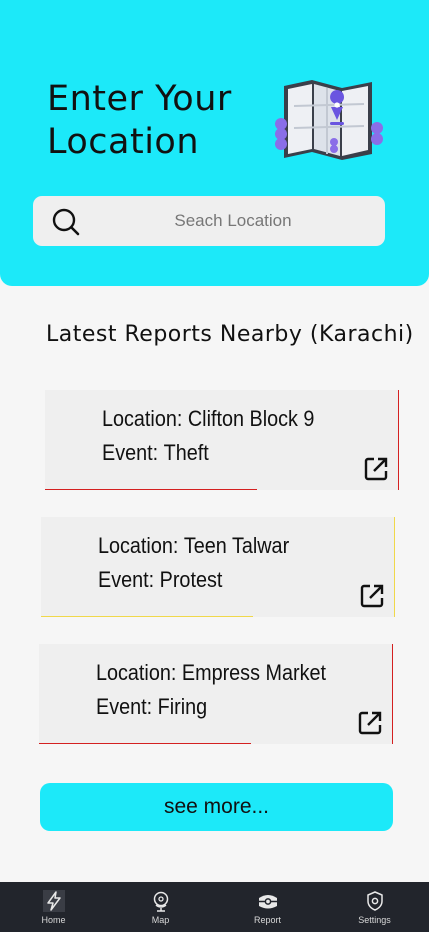  I want to click on report-location-line: Location: Teen Talwar, so click(193, 546).